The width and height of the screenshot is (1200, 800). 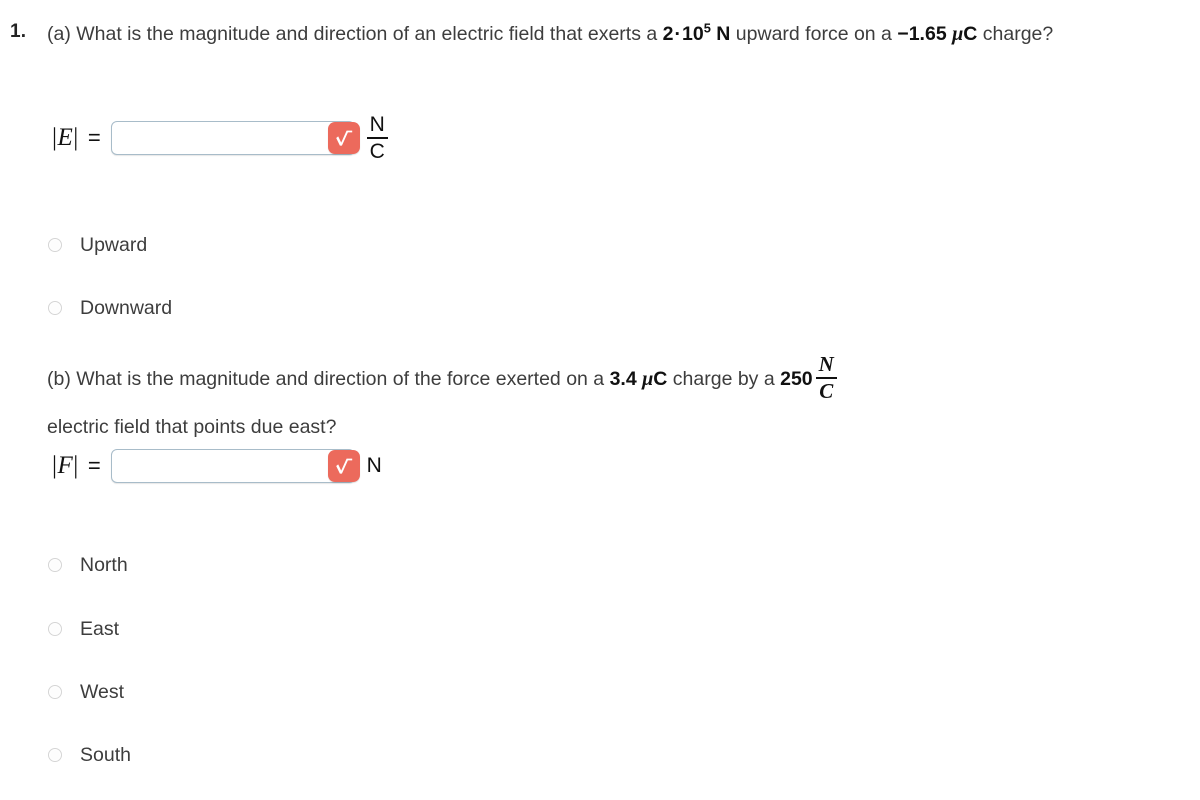 I want to click on part-a-text-tail: charge?, so click(x=1015, y=34).